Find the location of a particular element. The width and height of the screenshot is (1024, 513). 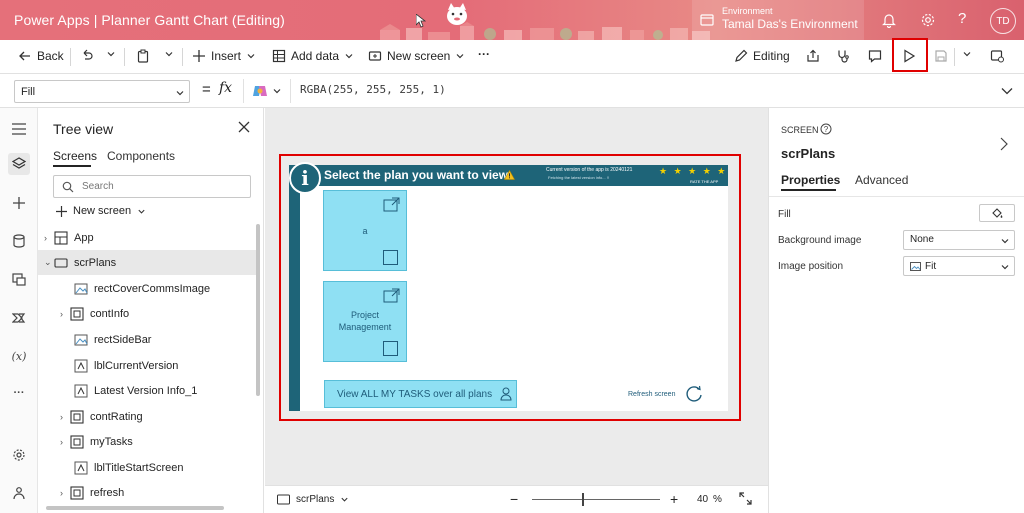

background-image-label: Background image is located at coordinates (820, 240).